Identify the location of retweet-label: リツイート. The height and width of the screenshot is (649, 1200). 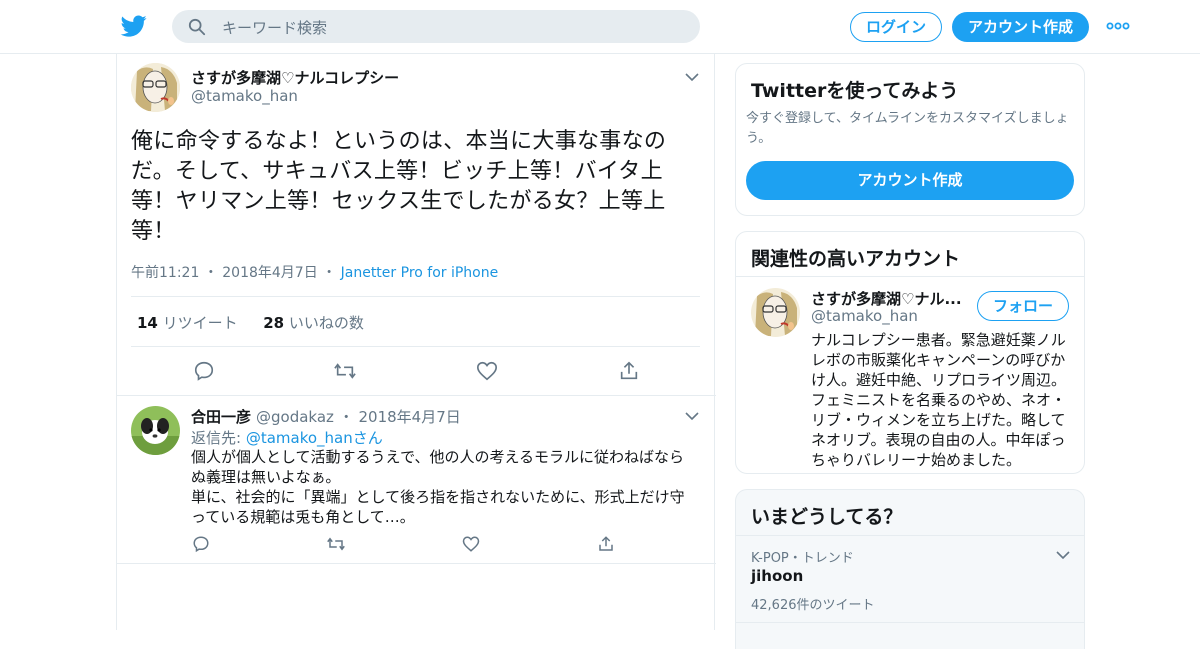
(200, 323).